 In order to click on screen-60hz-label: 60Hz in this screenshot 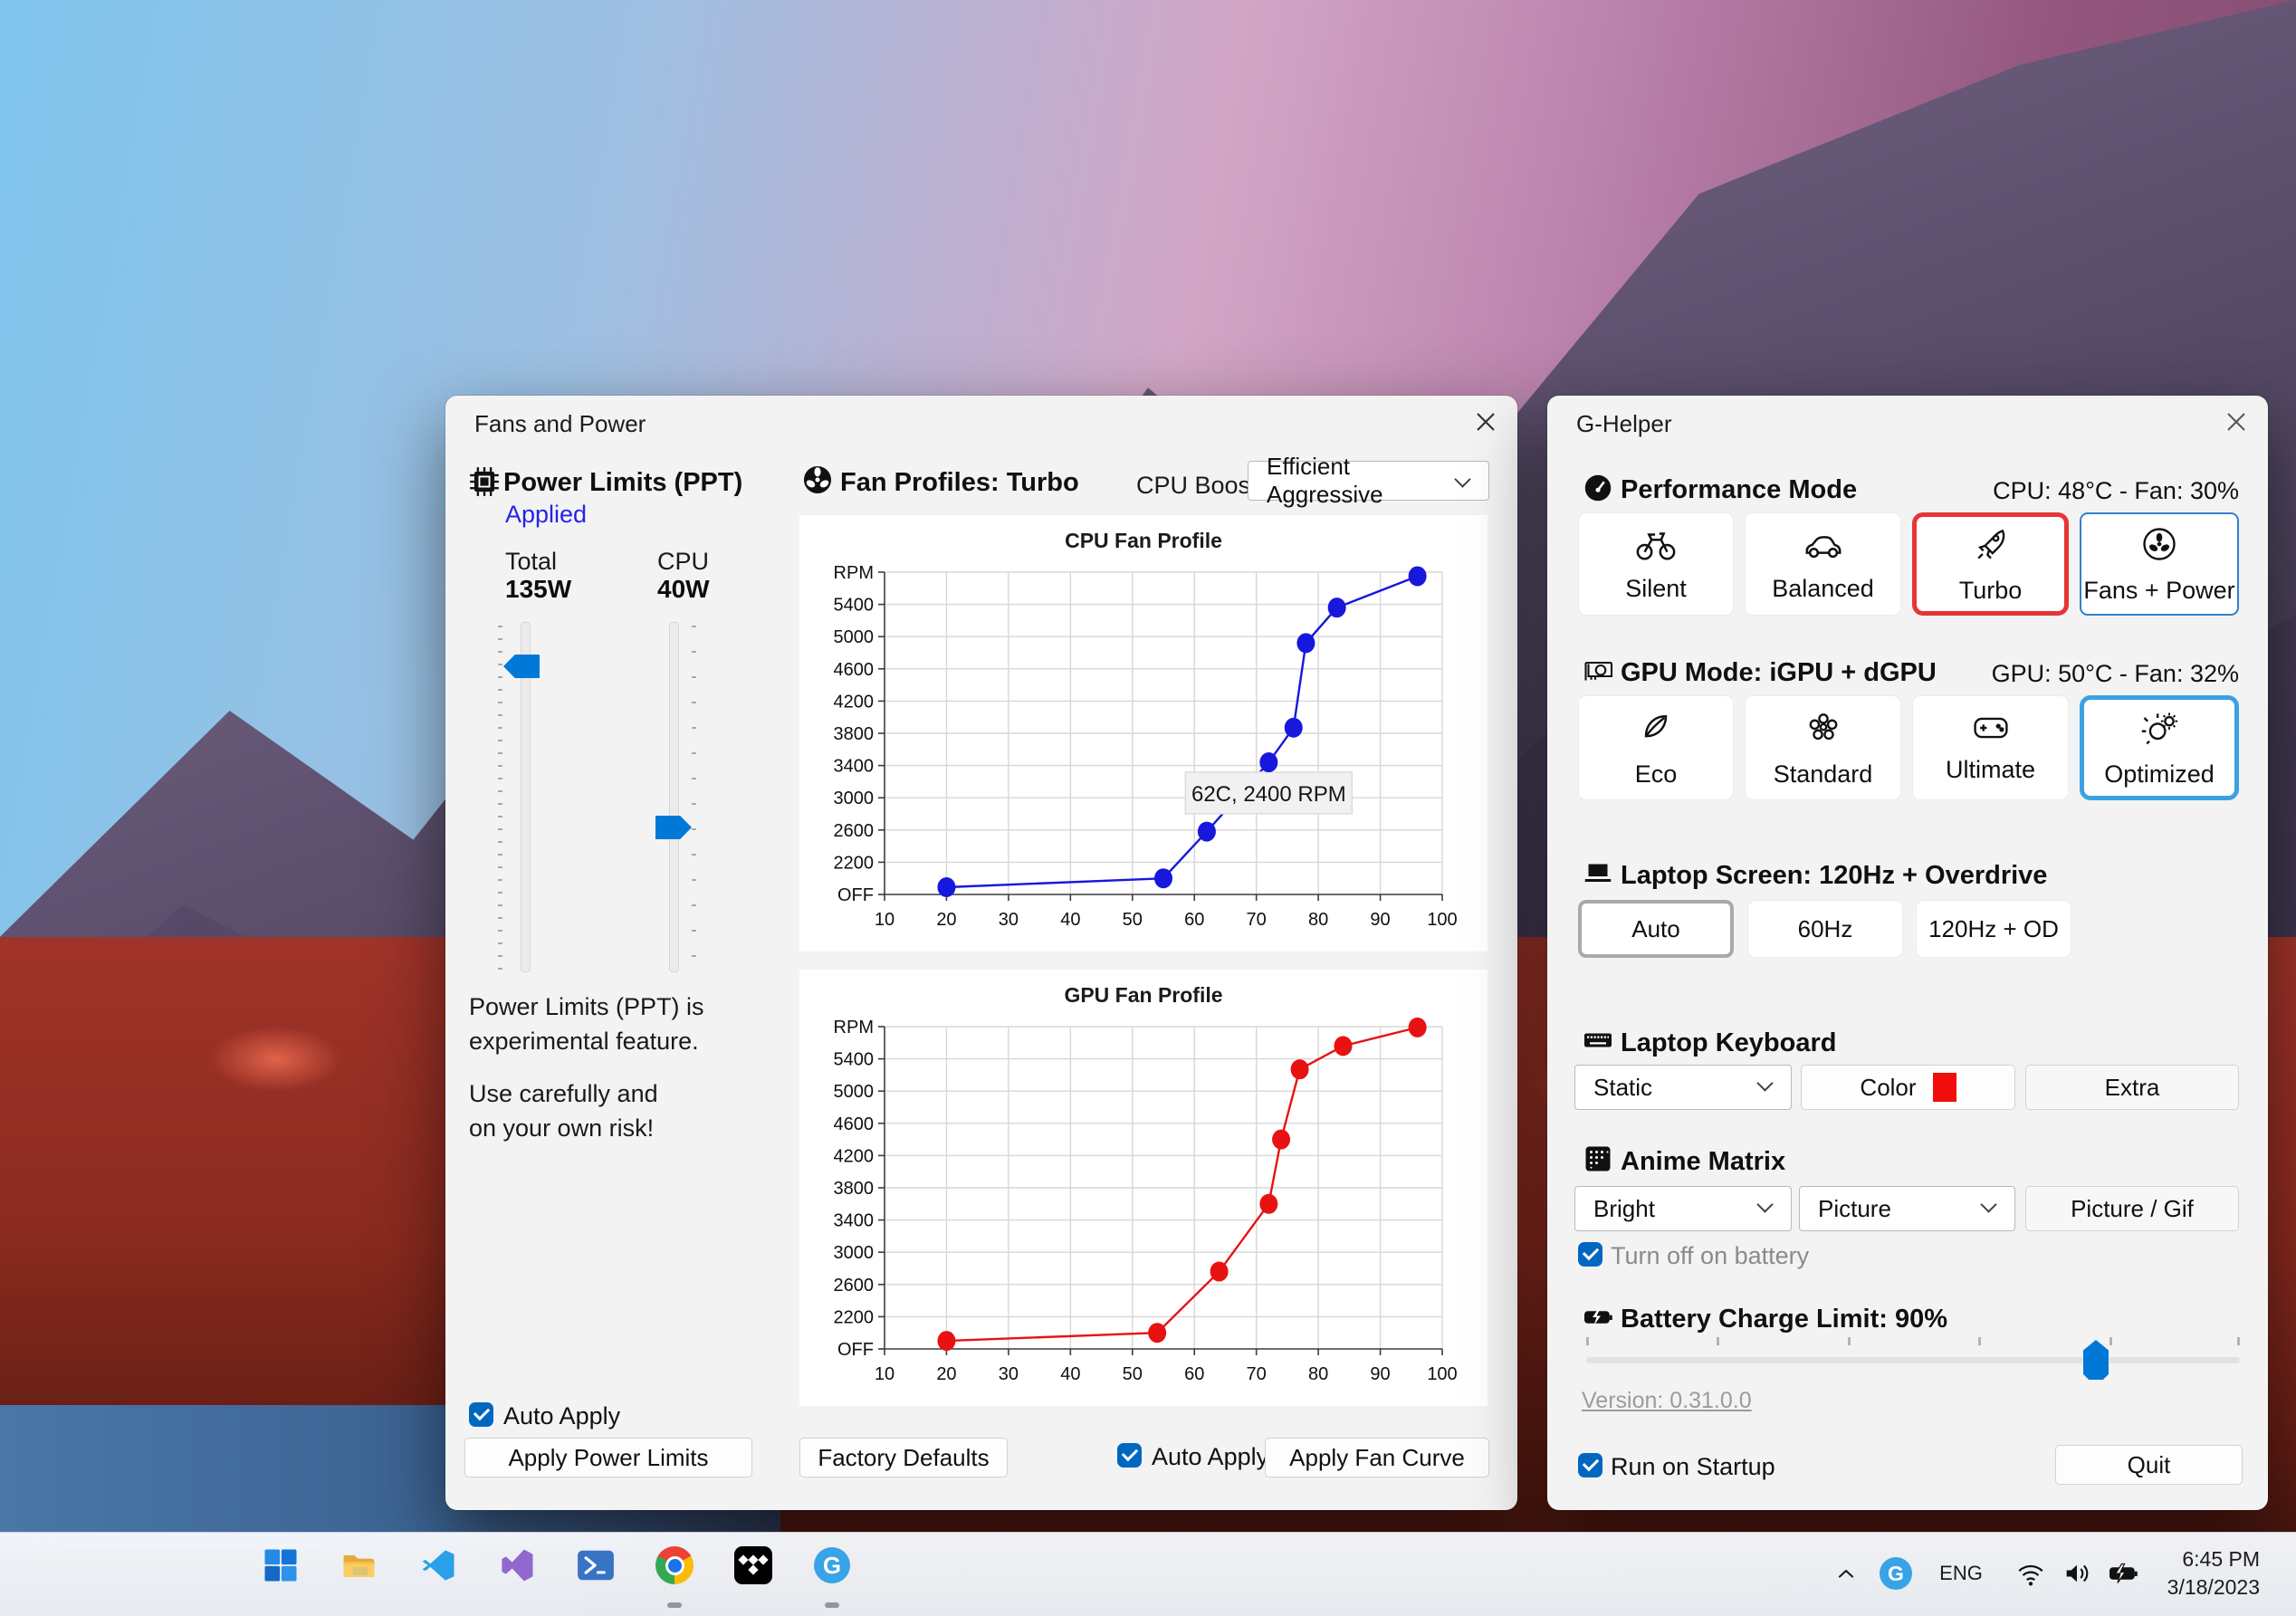, I will do `click(1825, 928)`.